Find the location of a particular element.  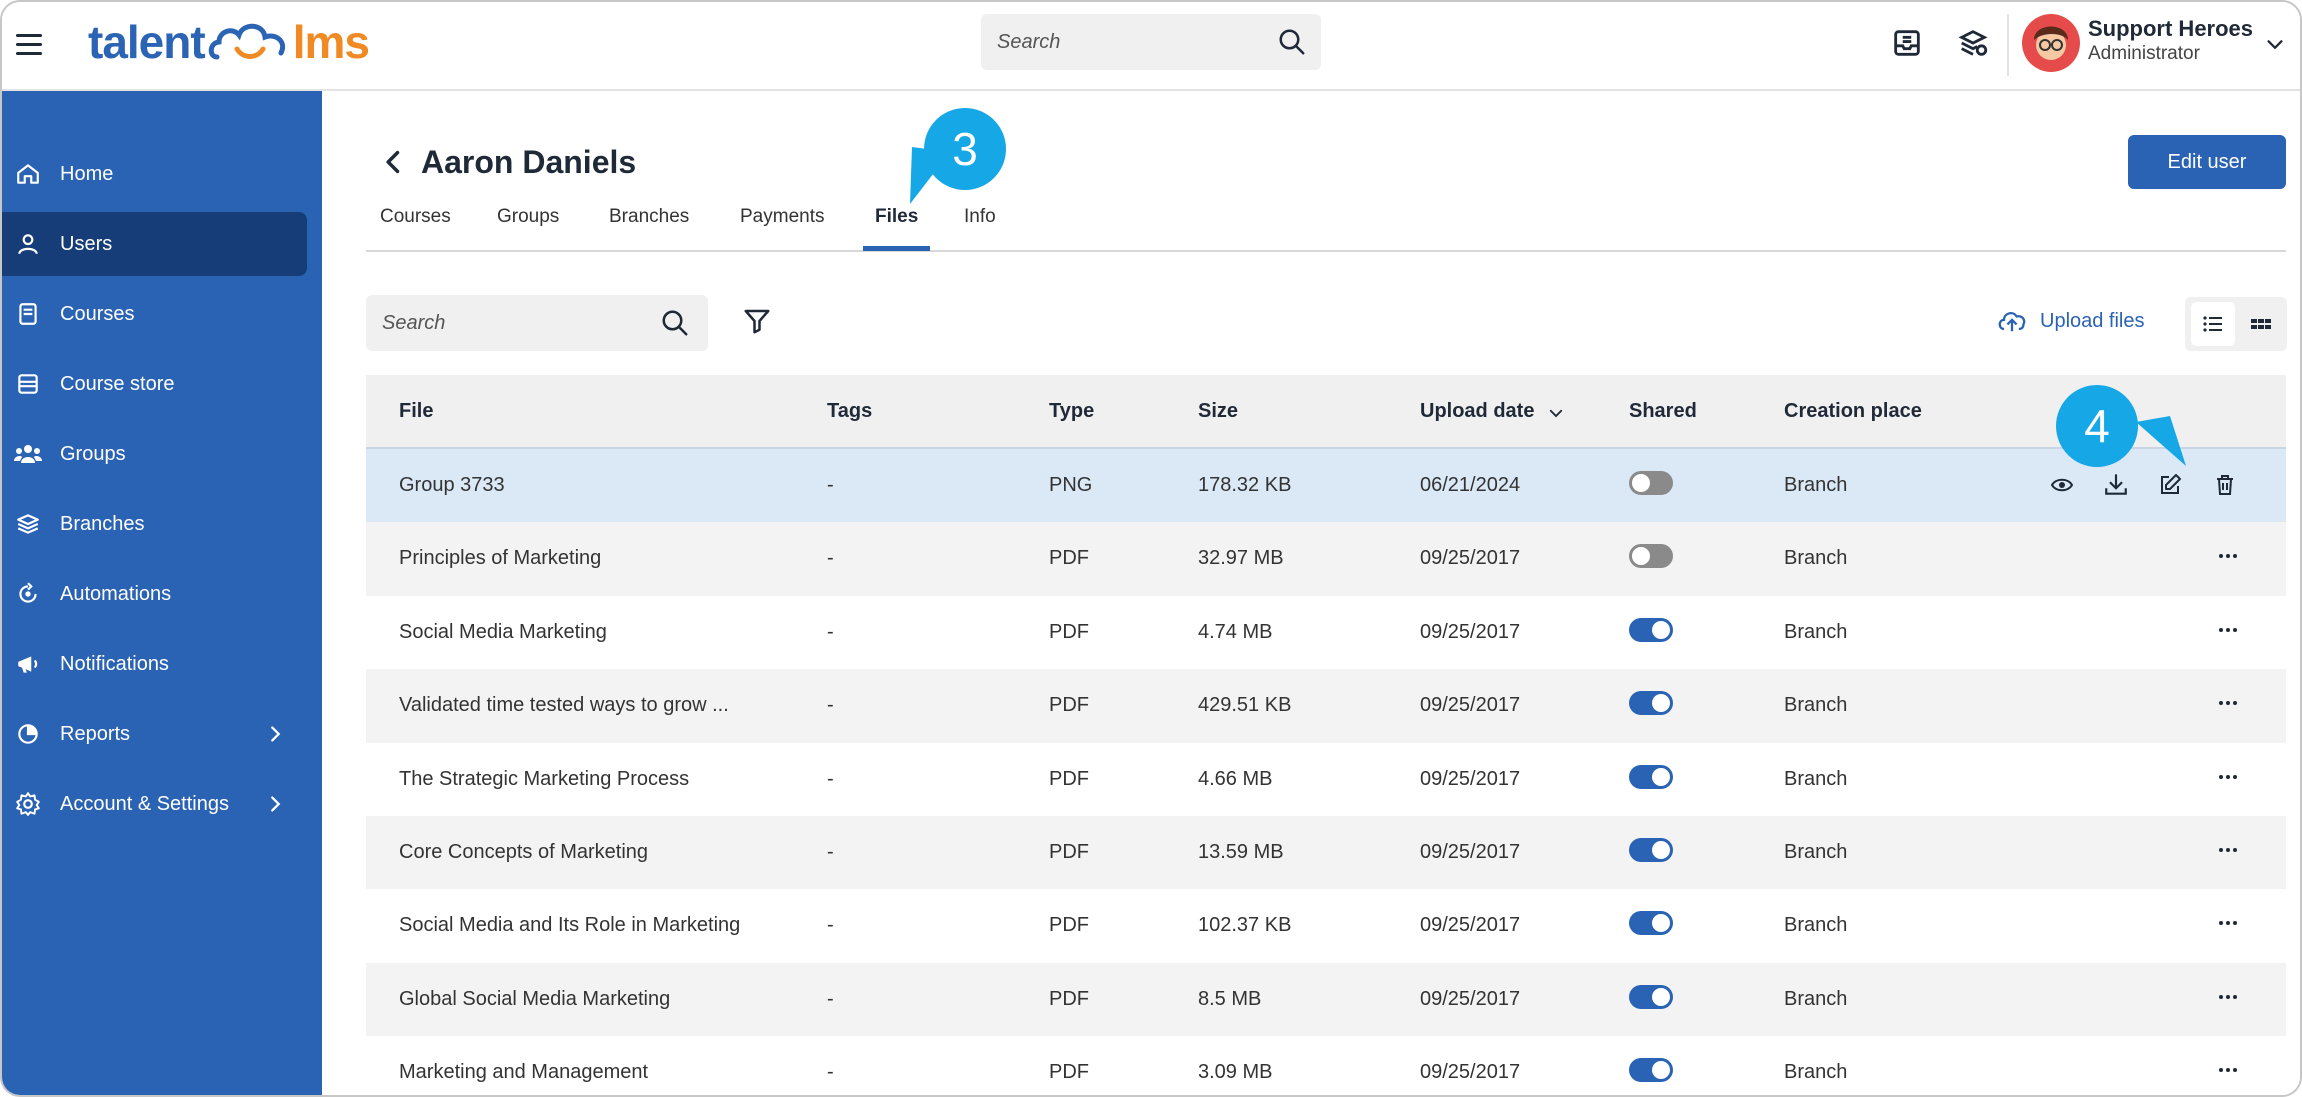

sidebar-item-groups: Groups is located at coordinates (154, 454).